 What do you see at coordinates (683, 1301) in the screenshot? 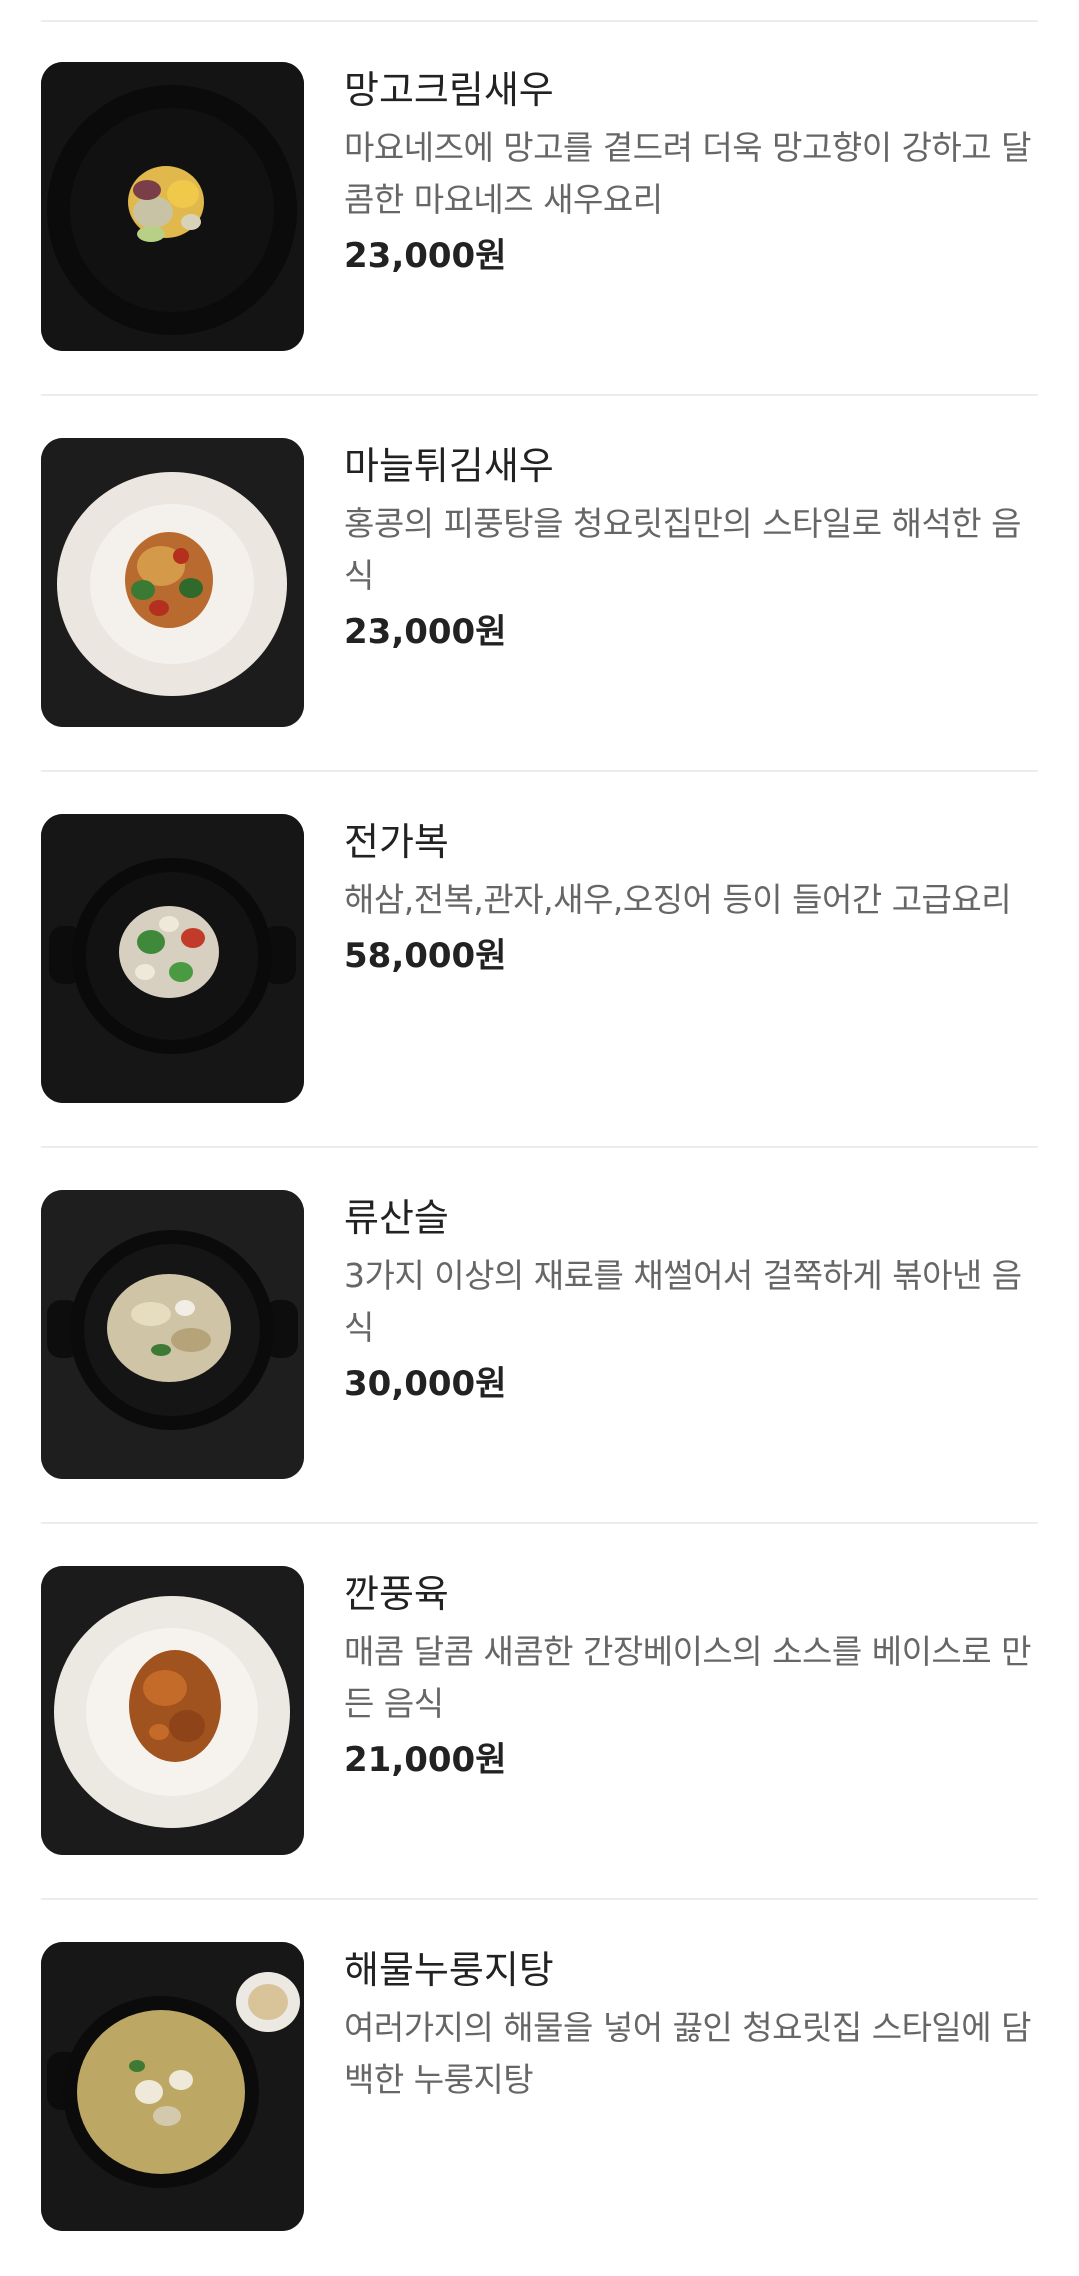
I see `menu-item-description: 3가지 이상의 재료를 채썰어서 걸쭉하게 볶아낸 음식` at bounding box center [683, 1301].